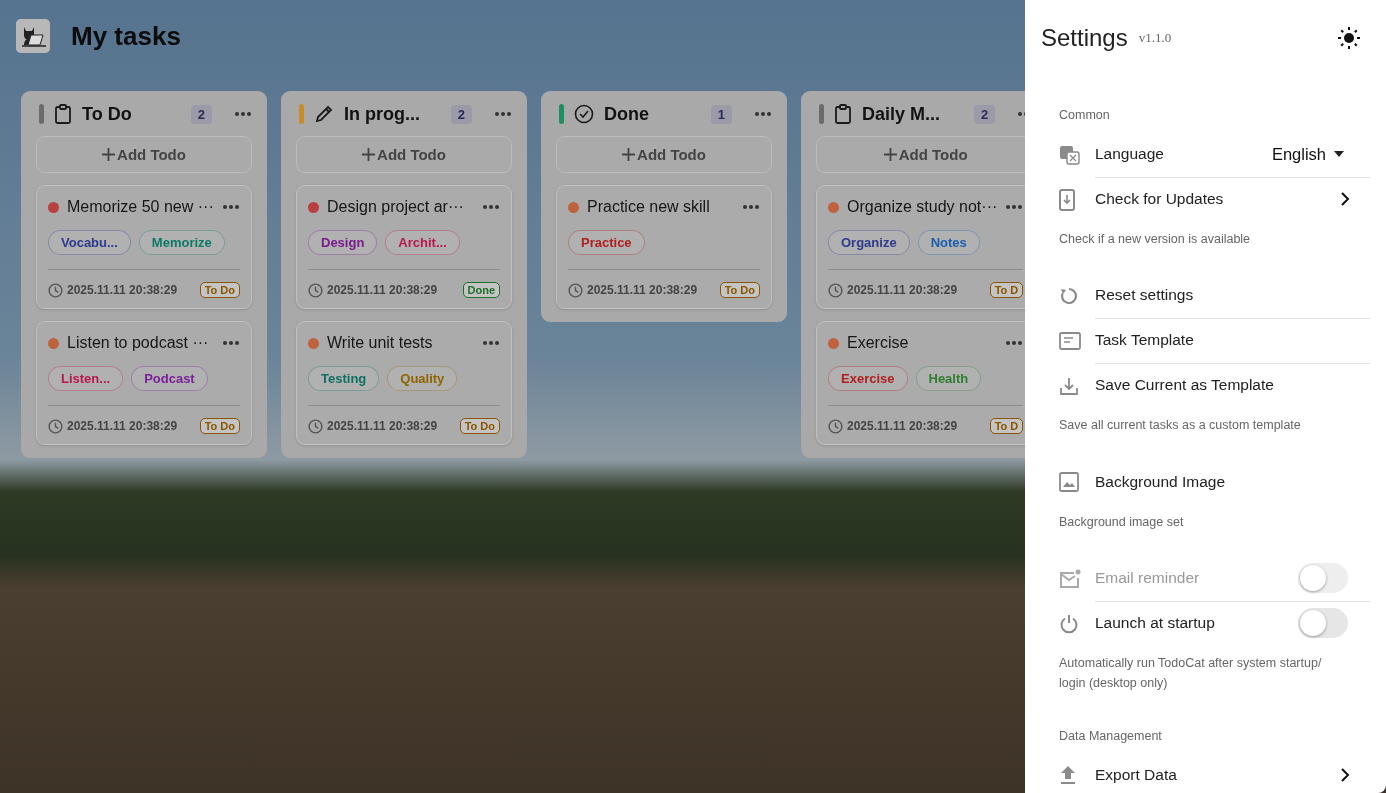  I want to click on tag-chip: Memorize, so click(181, 242).